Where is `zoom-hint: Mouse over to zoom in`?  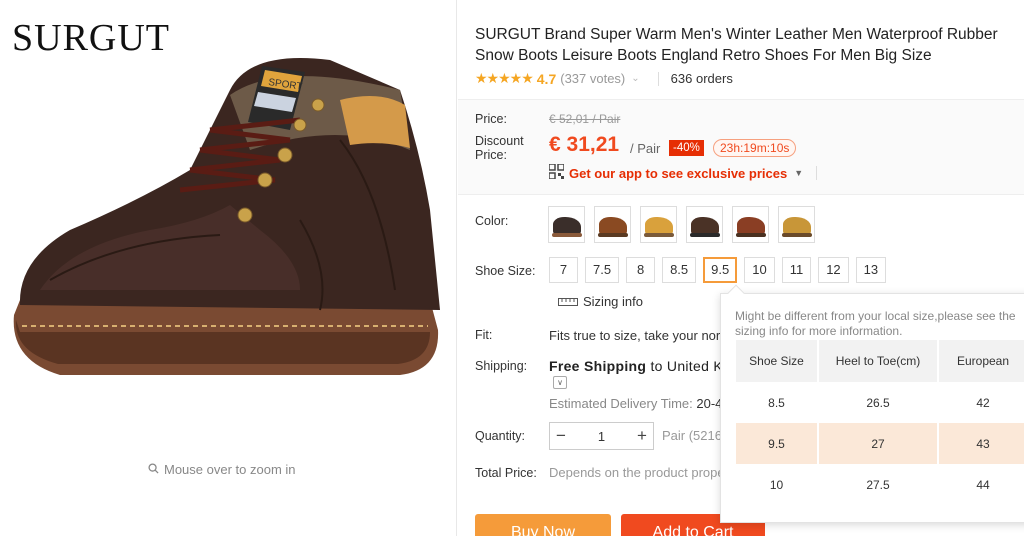 zoom-hint: Mouse over to zoom in is located at coordinates (222, 469).